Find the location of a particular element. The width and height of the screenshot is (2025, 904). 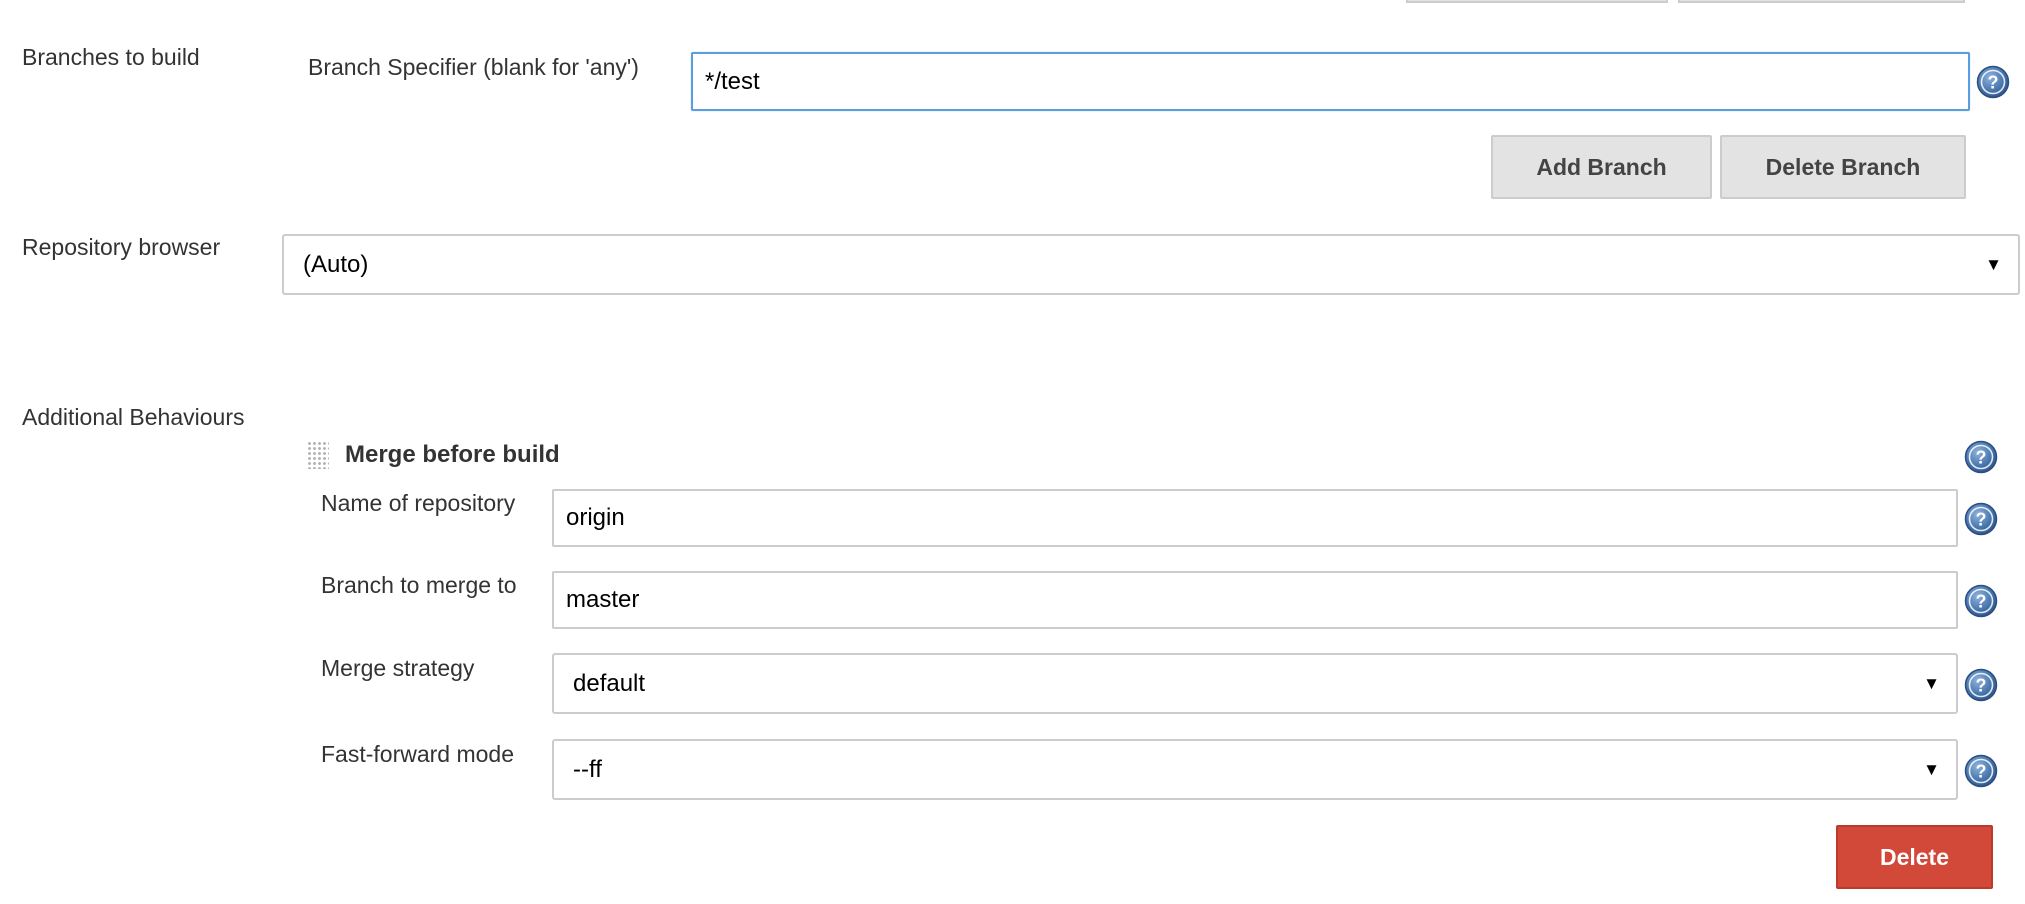

additional-behaviours-label: Additional Behaviours is located at coordinates (133, 417).